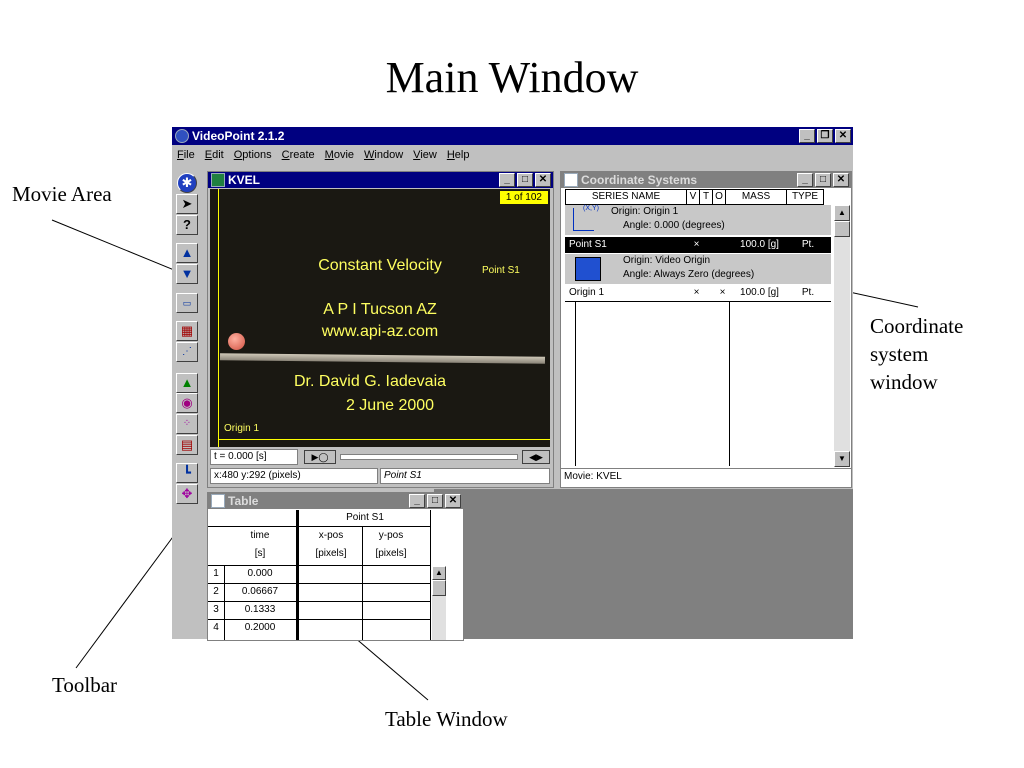  I want to click on scroll-down-button: ▼, so click(842, 459).